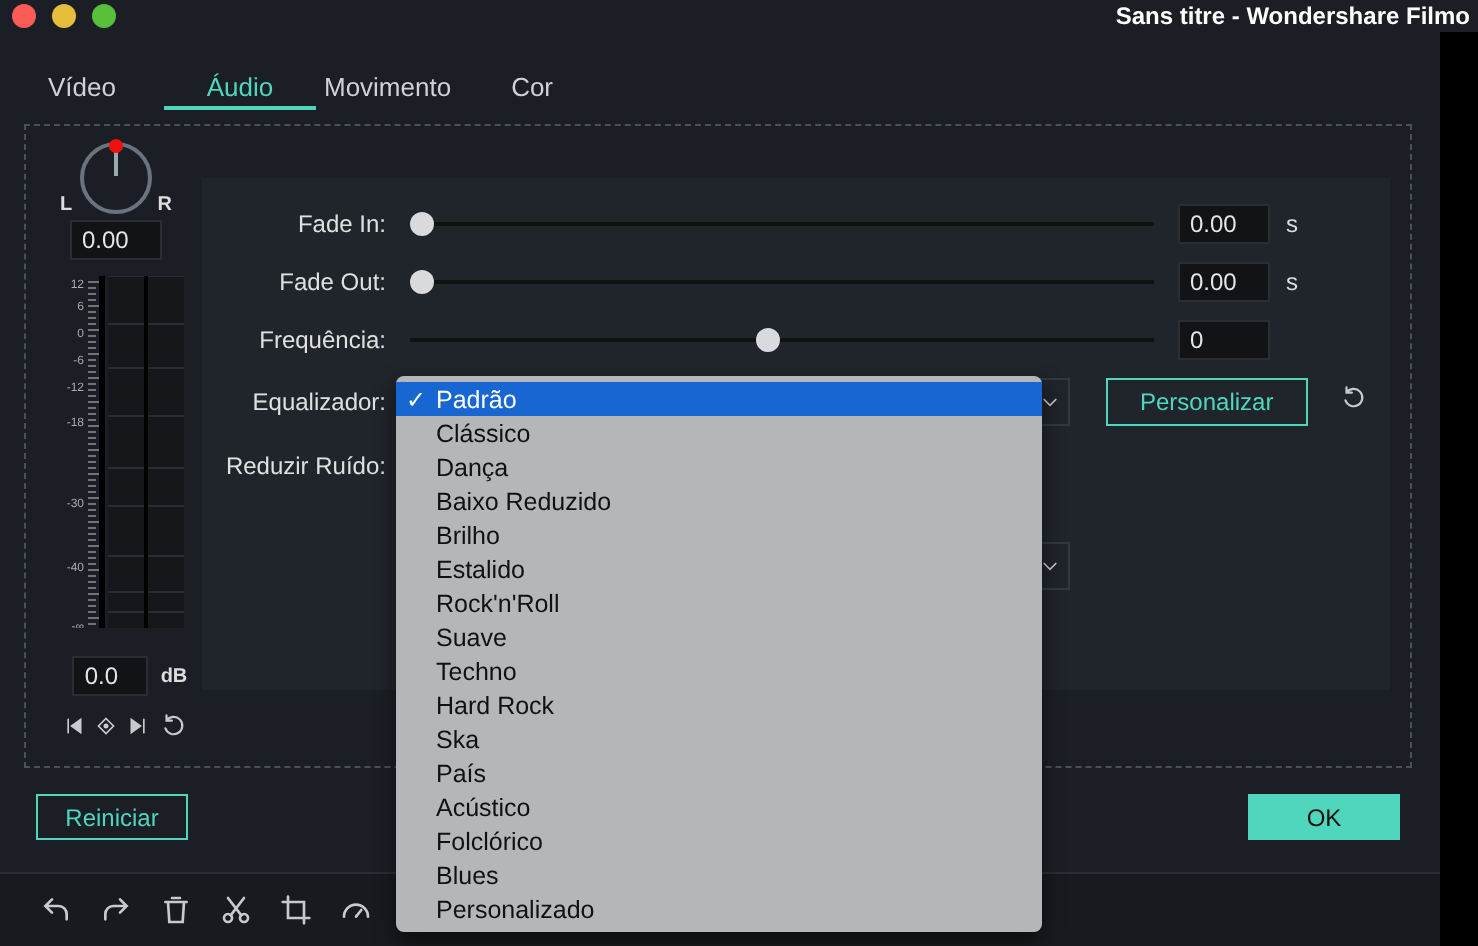 Image resolution: width=1478 pixels, height=946 pixels. What do you see at coordinates (1324, 817) in the screenshot?
I see `ok-button: OK` at bounding box center [1324, 817].